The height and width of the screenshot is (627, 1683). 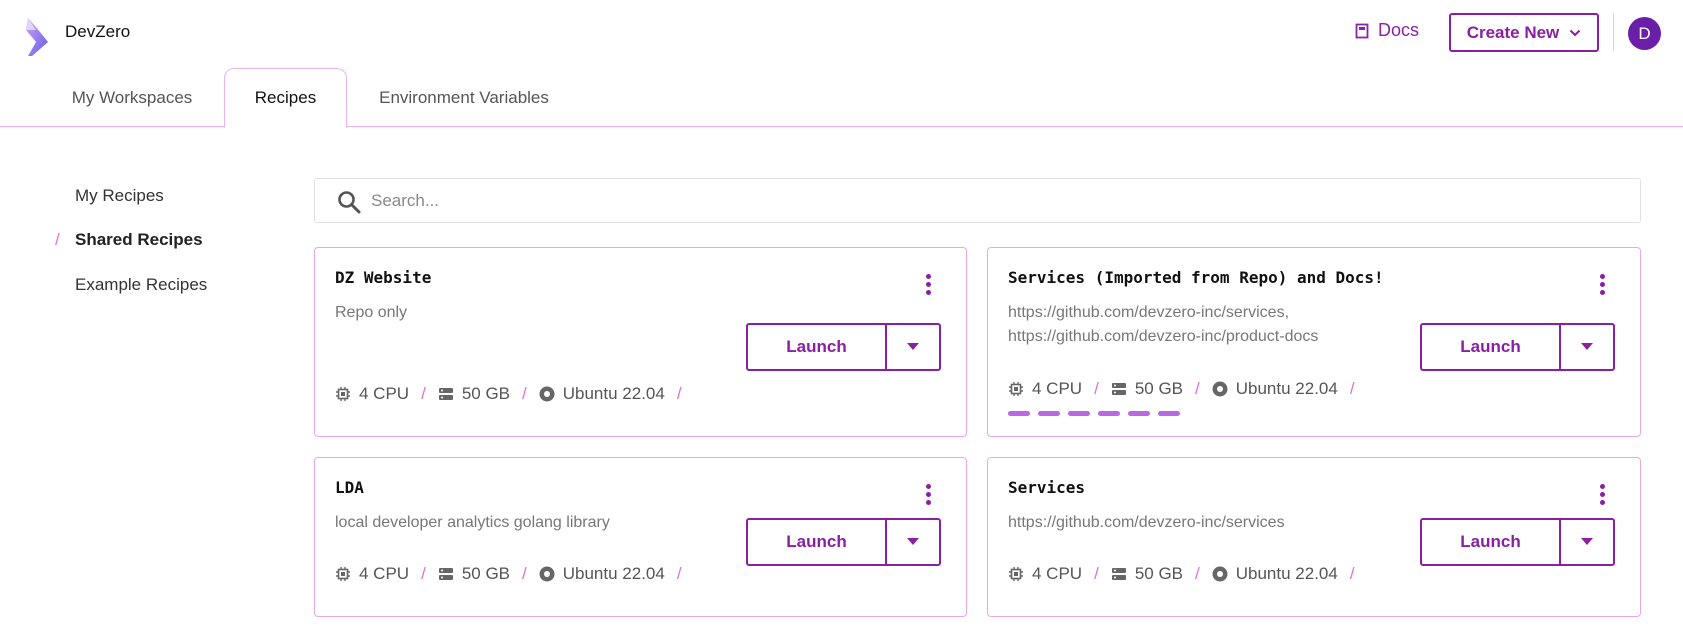 I want to click on tab-environment-variables: Environment Variables, so click(x=464, y=97).